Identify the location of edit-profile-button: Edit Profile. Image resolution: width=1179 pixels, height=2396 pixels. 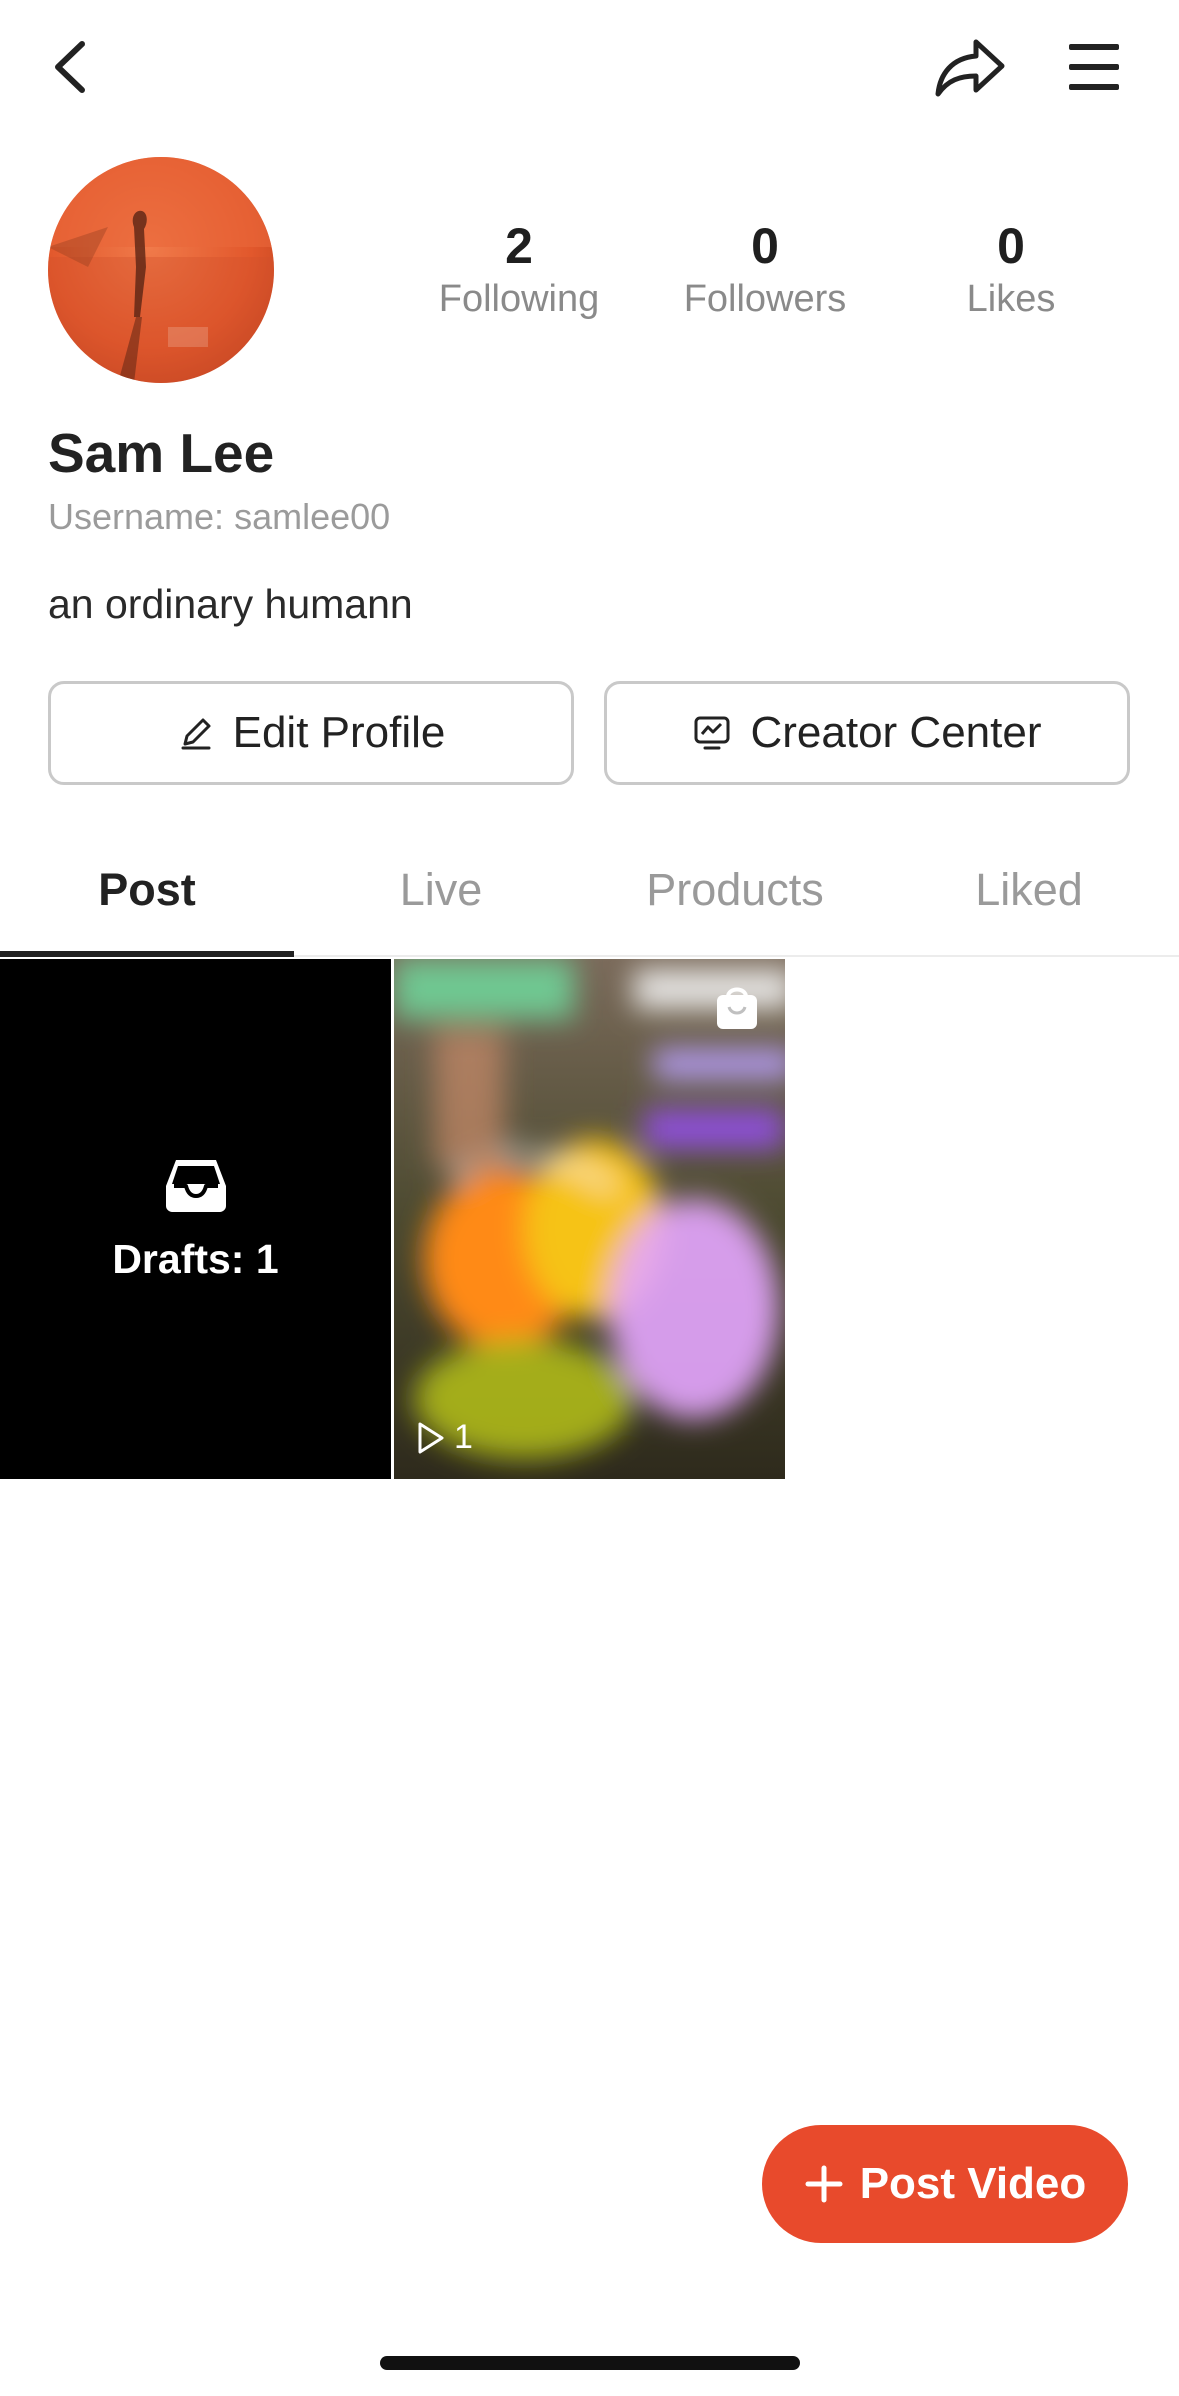
(311, 733).